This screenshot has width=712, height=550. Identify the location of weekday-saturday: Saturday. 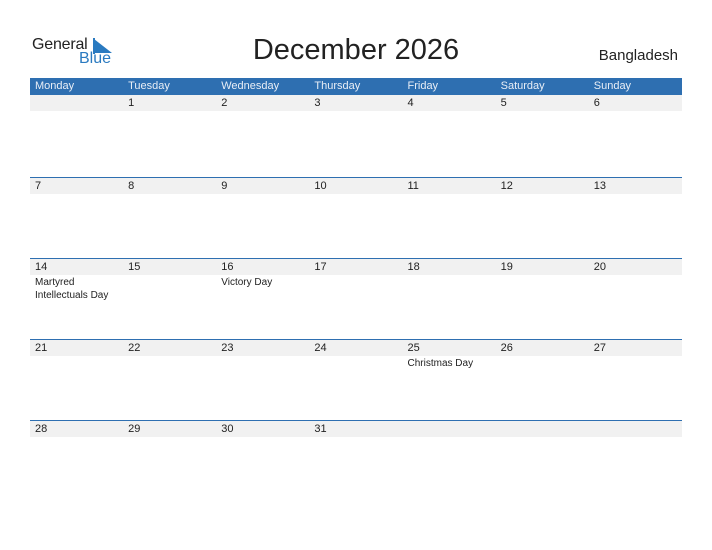
(522, 86).